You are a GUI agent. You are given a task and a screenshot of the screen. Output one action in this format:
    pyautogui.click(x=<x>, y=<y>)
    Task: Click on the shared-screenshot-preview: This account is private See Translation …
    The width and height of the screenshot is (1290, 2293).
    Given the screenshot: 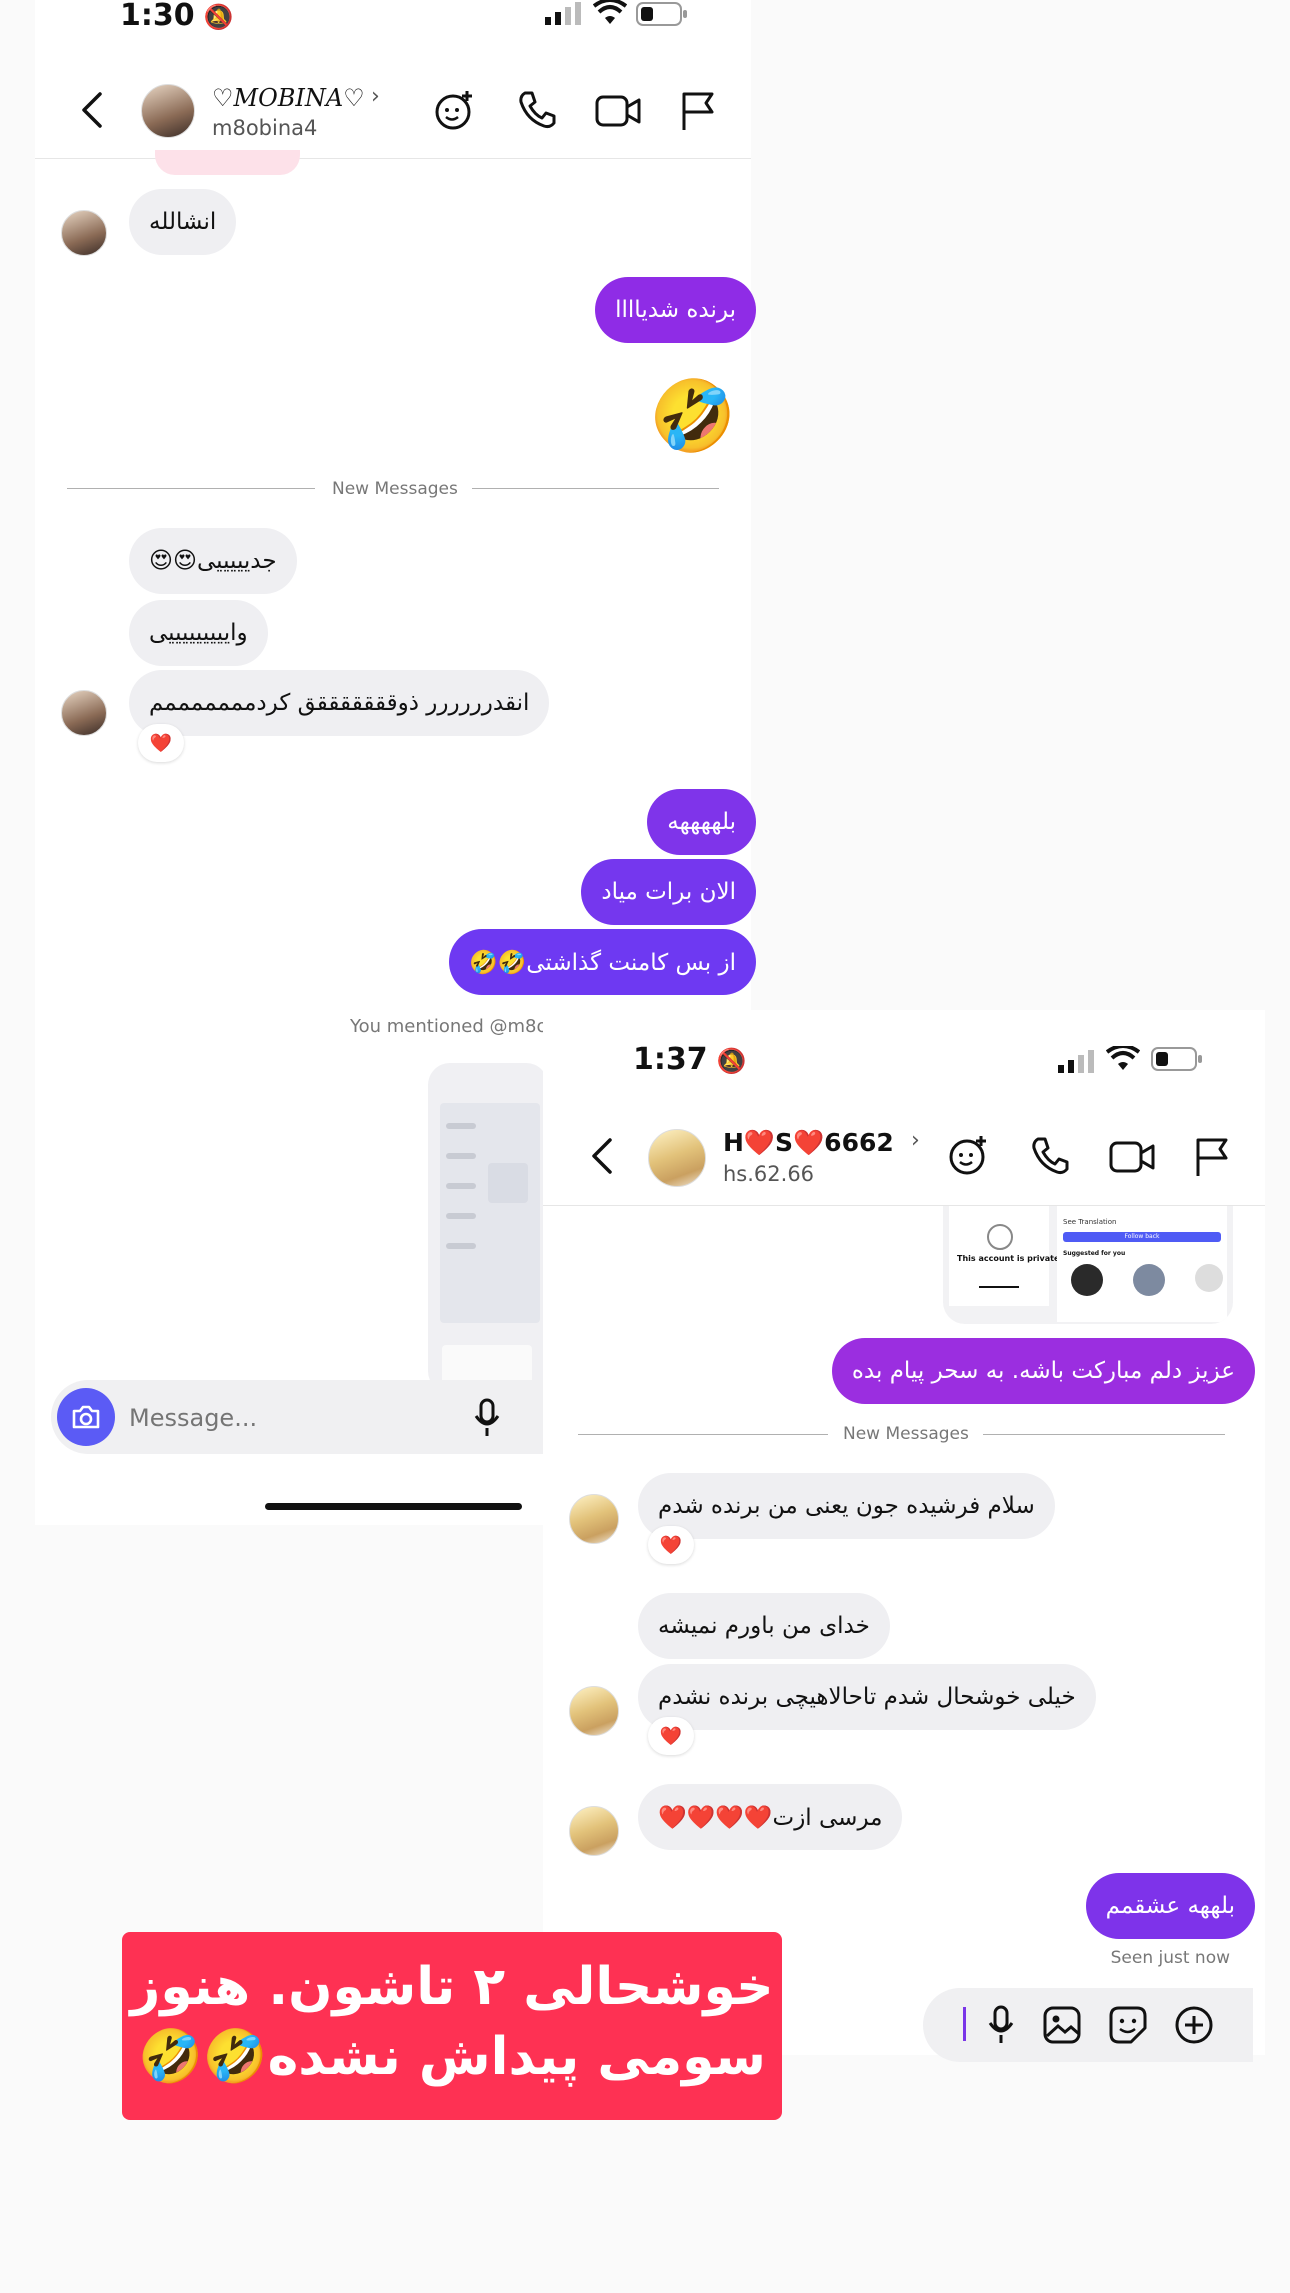 What is the action you would take?
    pyautogui.click(x=1088, y=1265)
    